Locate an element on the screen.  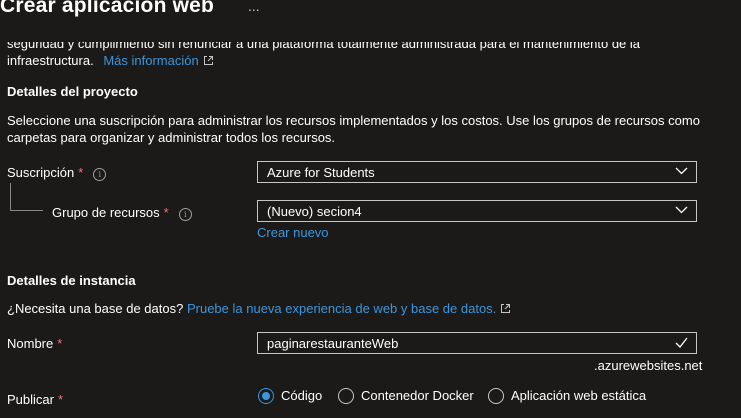
name-domain-suffix: .azurewebsites.net is located at coordinates (648, 365).